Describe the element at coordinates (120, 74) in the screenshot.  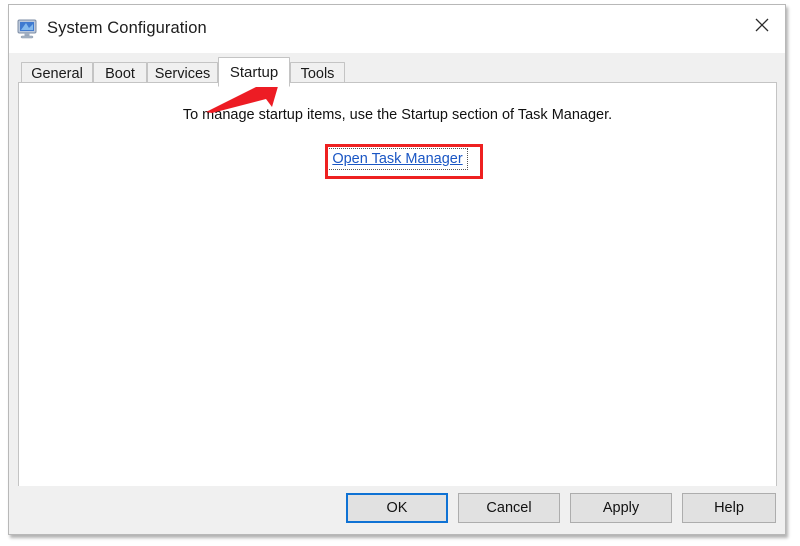
I see `tab-boot-label: Boot` at that location.